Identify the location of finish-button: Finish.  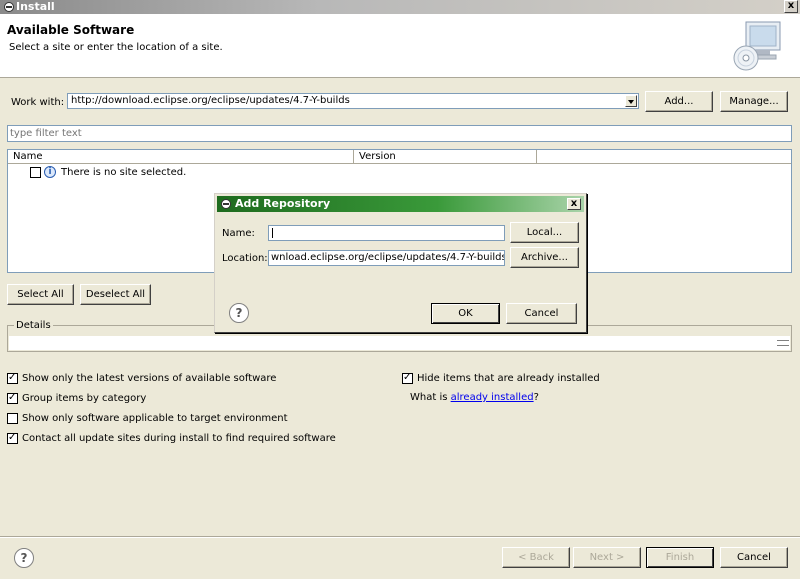
(680, 557).